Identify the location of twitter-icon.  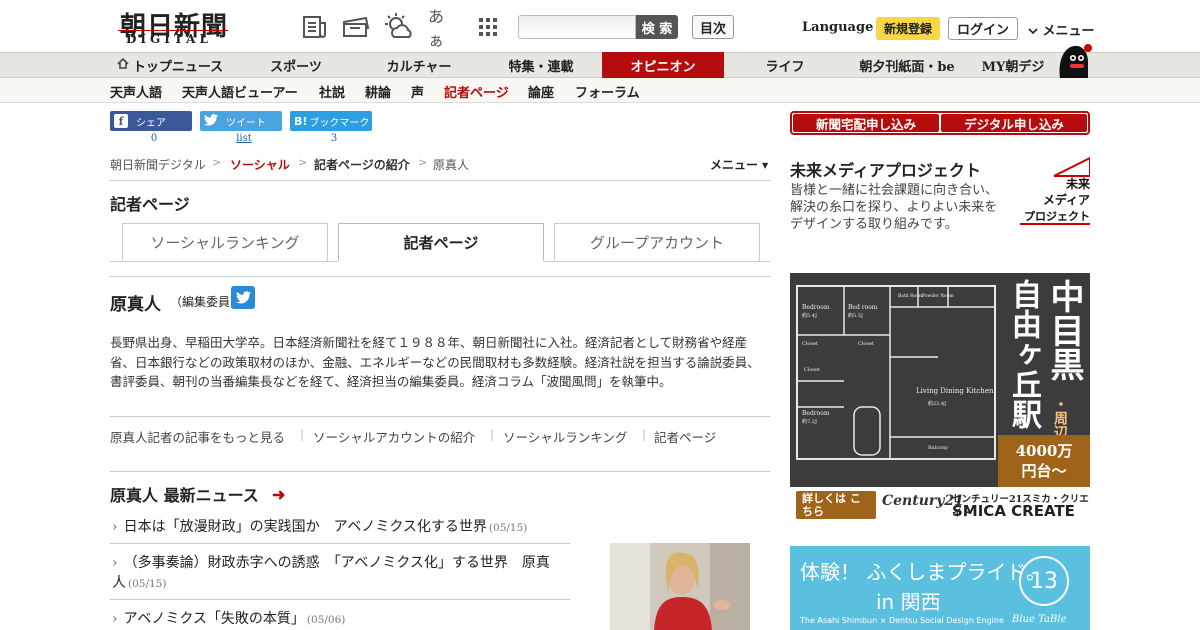
(211, 121).